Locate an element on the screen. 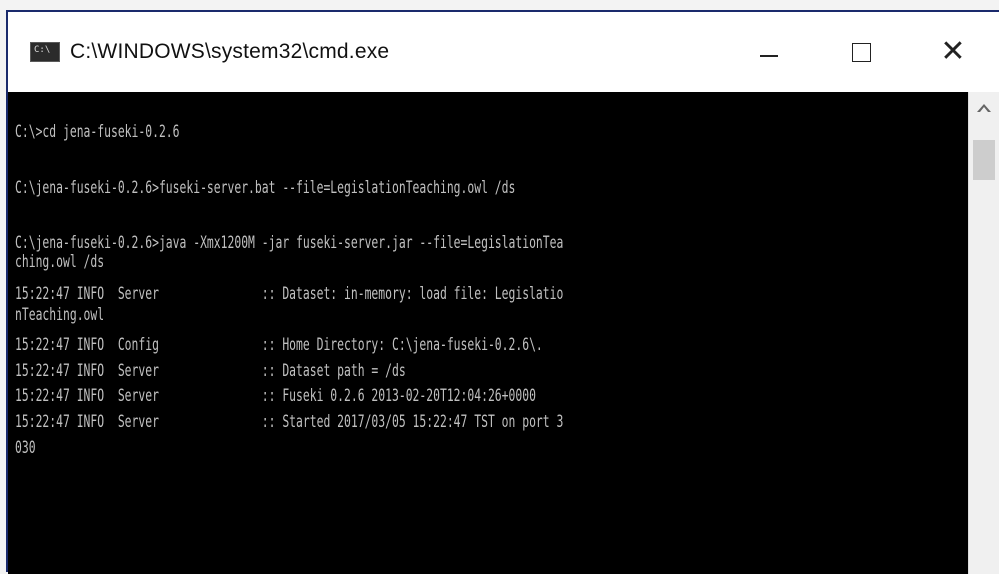 The image size is (999, 574). close-icon: ✕ is located at coordinates (953, 51).